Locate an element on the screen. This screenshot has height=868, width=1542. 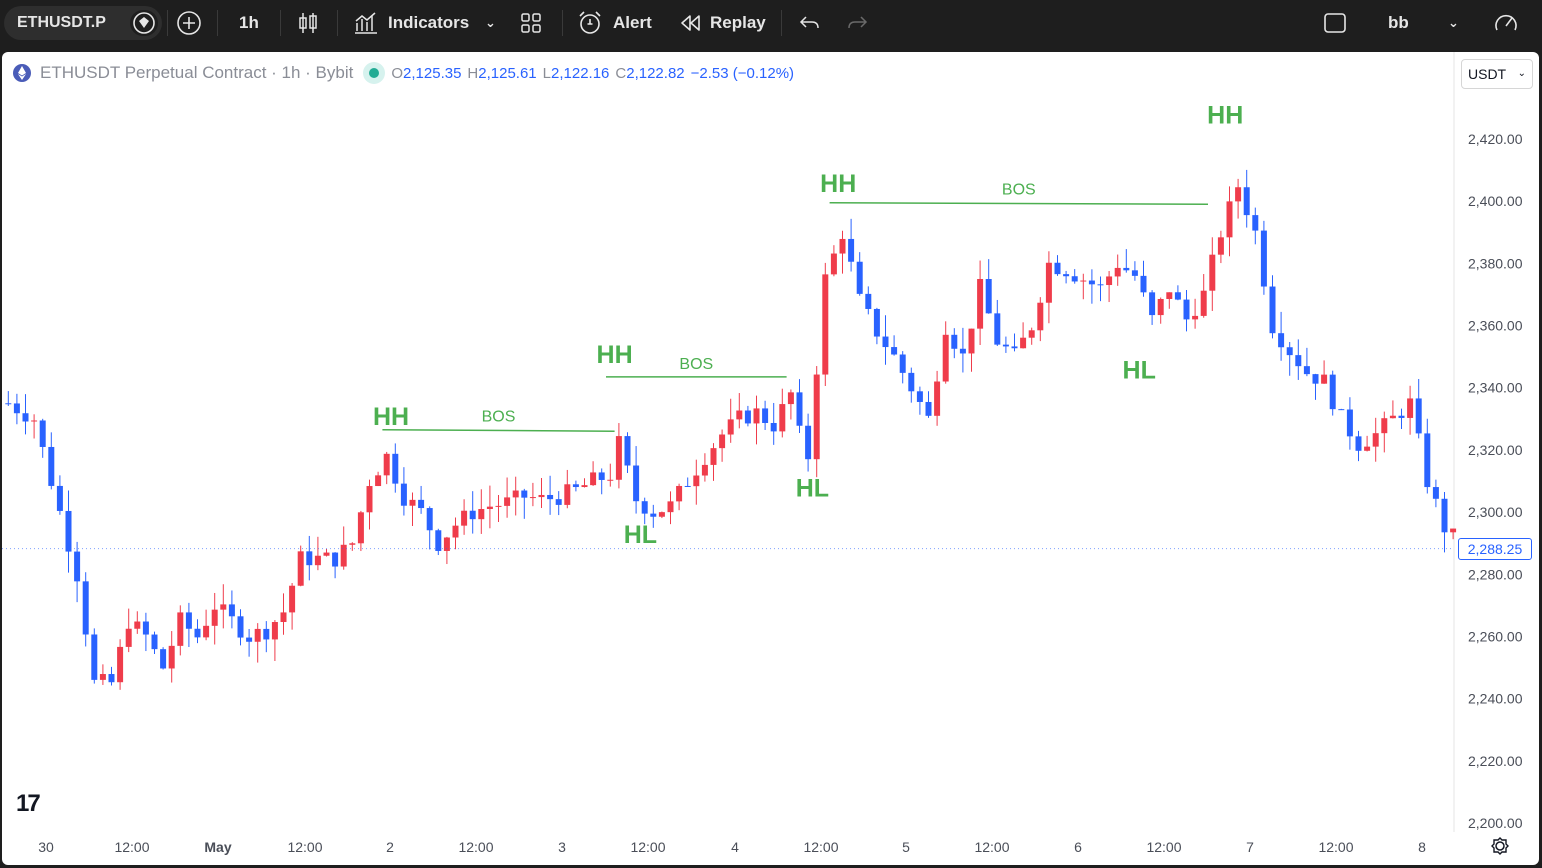
close-label: C is located at coordinates (621, 73).